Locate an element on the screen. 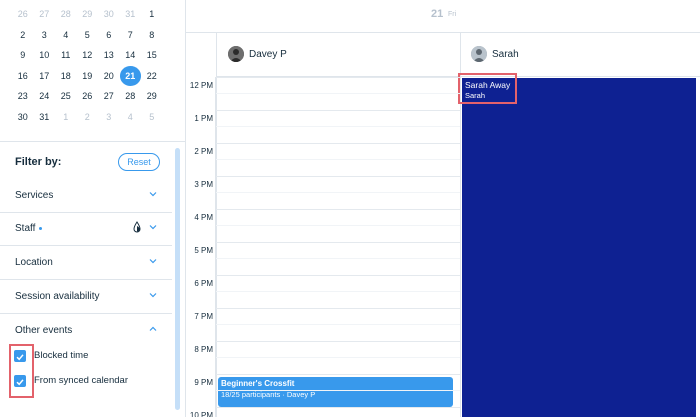 The height and width of the screenshot is (417, 700). staff-name-sarah: Sarah is located at coordinates (505, 54).